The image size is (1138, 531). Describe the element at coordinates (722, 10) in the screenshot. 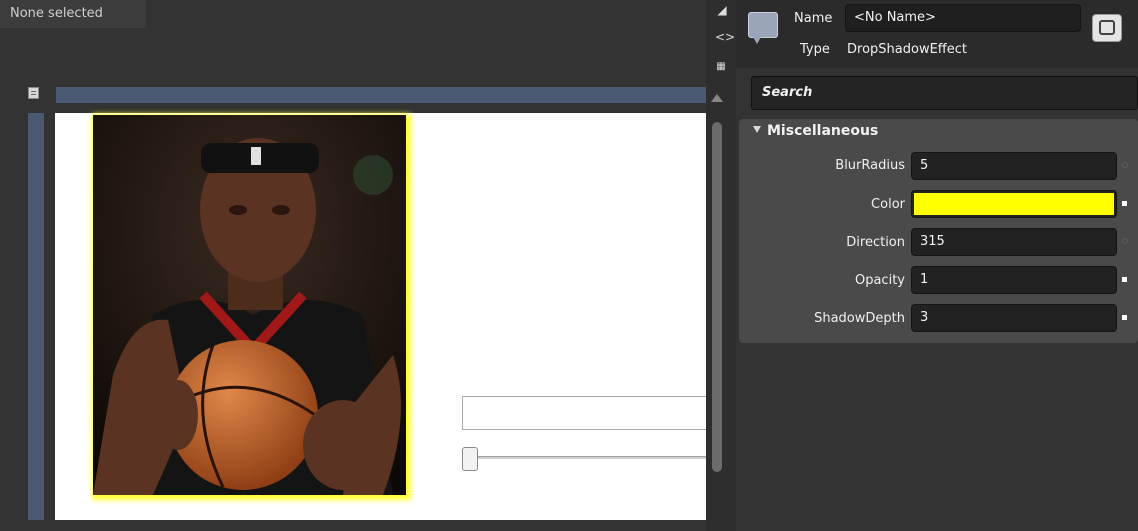

I see `design-view-icon: ◢` at that location.